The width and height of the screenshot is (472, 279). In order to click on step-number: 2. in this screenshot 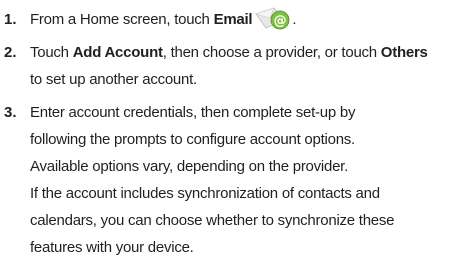, I will do `click(10, 52)`.